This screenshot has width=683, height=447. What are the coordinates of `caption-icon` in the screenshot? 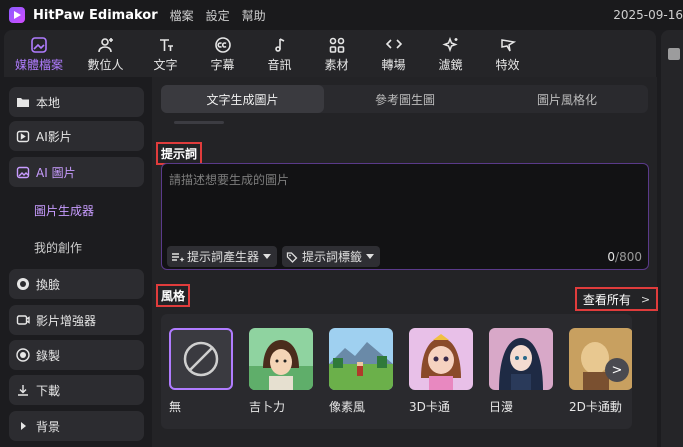 It's located at (223, 45).